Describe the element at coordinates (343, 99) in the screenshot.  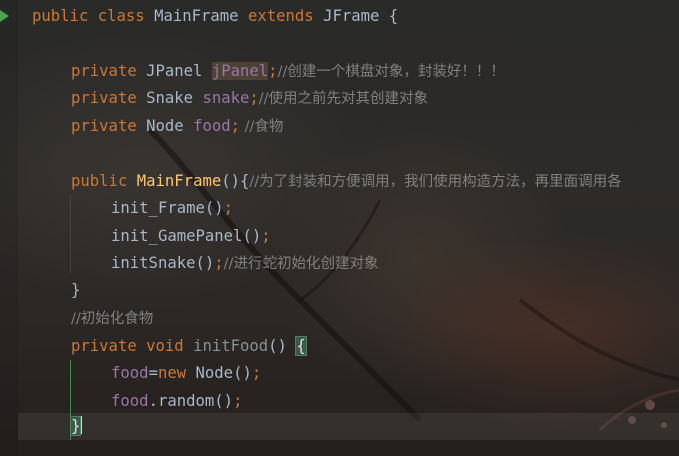
I see `token-comment: //使用之前先对其创建对象` at that location.